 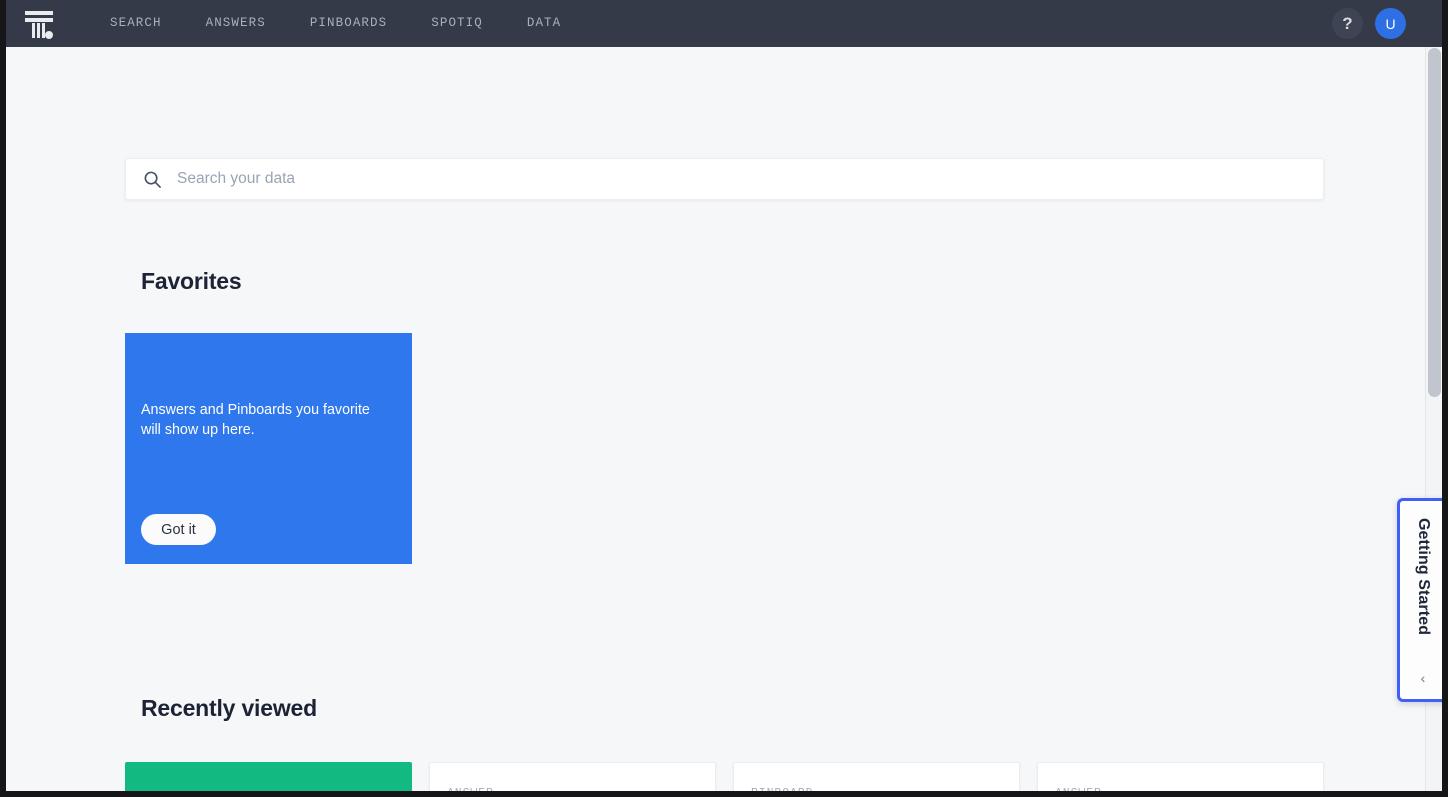 I want to click on logo-dot, so click(x=49, y=34).